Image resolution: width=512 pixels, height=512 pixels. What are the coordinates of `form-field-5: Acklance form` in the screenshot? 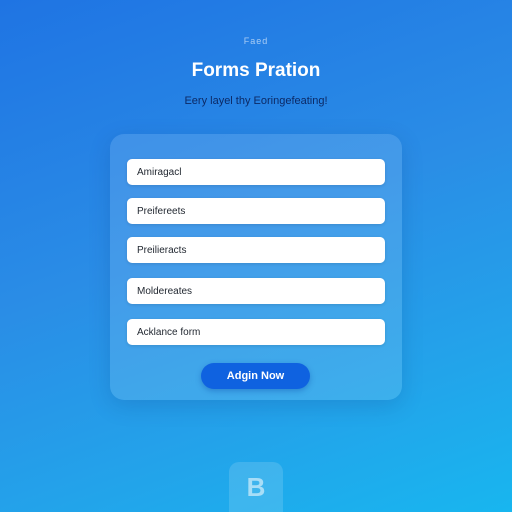 It's located at (256, 332).